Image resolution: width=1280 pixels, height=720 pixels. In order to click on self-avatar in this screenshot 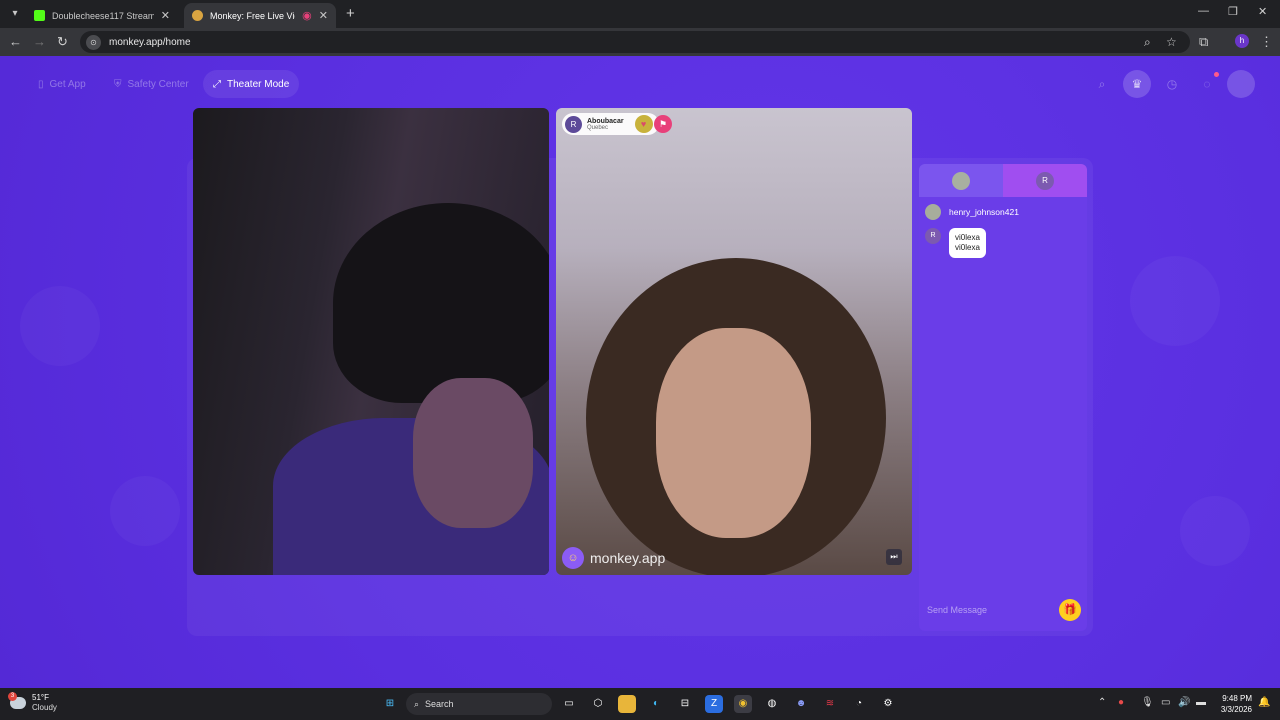, I will do `click(961, 180)`.